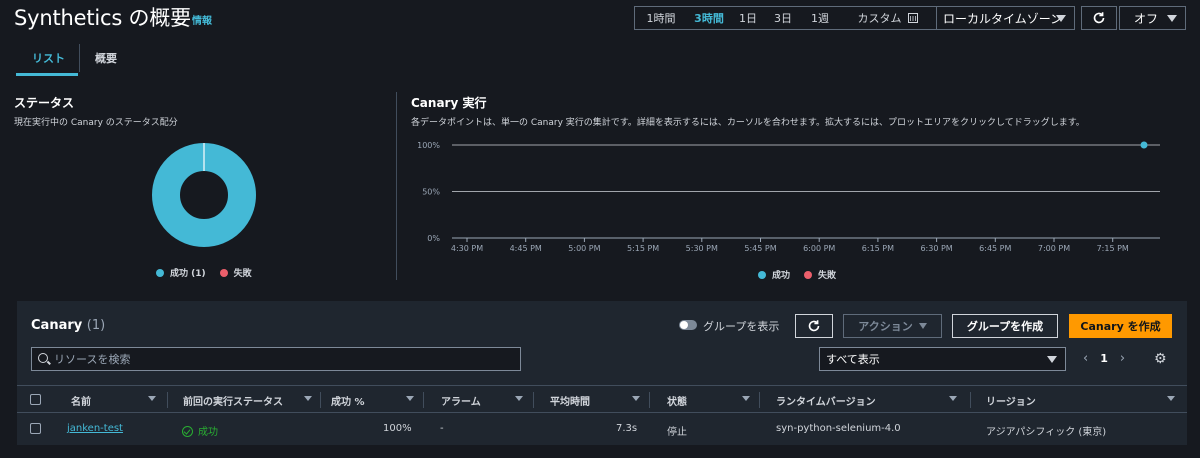  What do you see at coordinates (885, 326) in the screenshot?
I see `actions-label: アクション` at bounding box center [885, 326].